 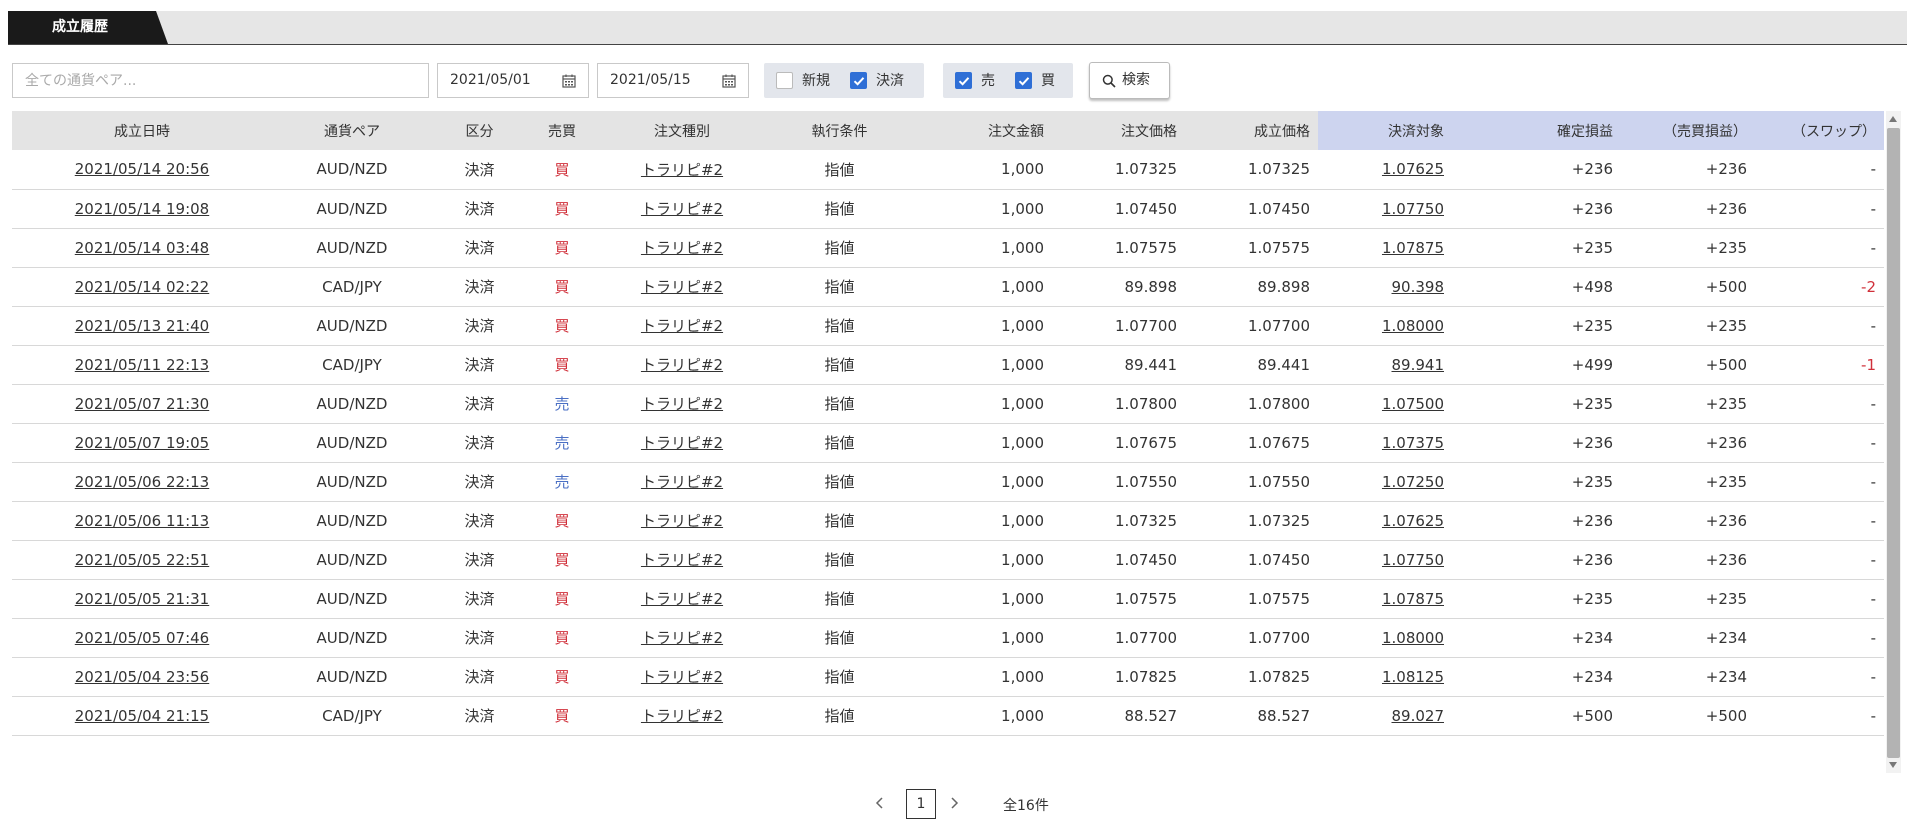 I want to click on date-to-field: 2021/05/15, so click(x=673, y=80).